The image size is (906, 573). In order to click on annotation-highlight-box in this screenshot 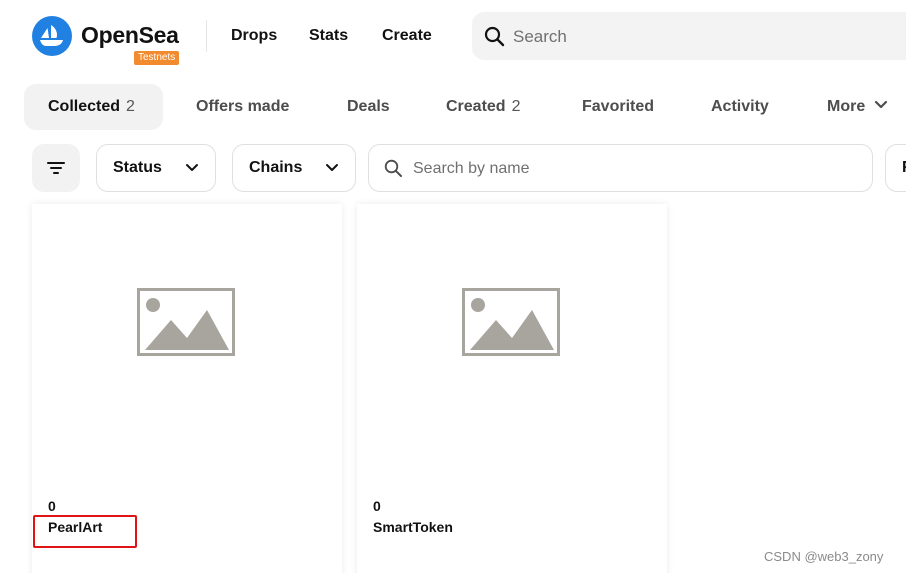, I will do `click(85, 531)`.